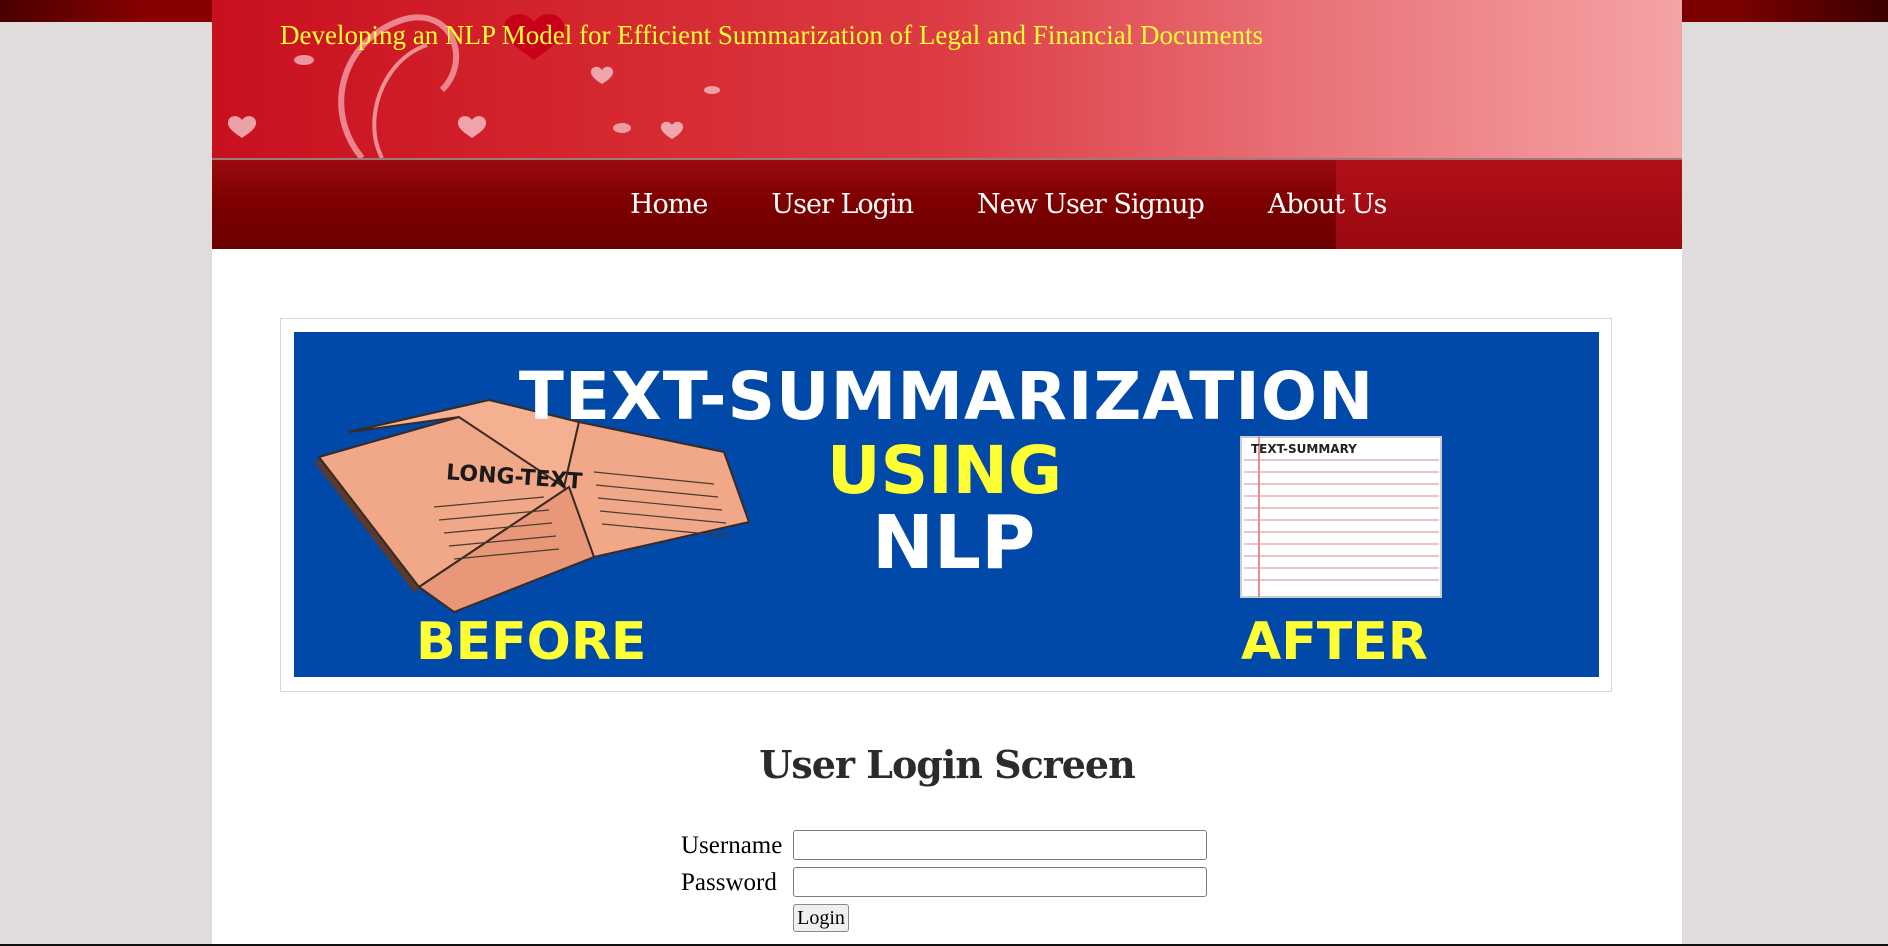 The width and height of the screenshot is (1888, 946). I want to click on login-heading: User Login Screen, so click(947, 764).